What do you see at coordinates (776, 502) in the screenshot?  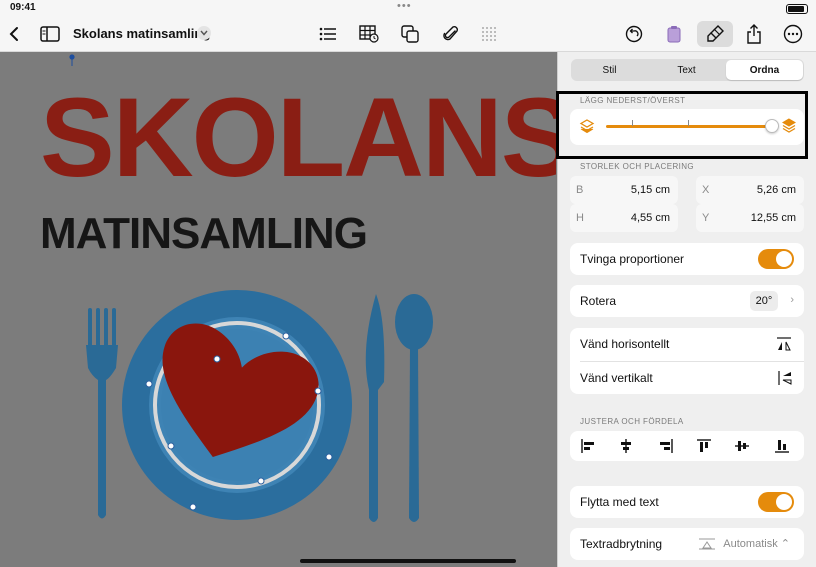 I see `move-with-text-toggle` at bounding box center [776, 502].